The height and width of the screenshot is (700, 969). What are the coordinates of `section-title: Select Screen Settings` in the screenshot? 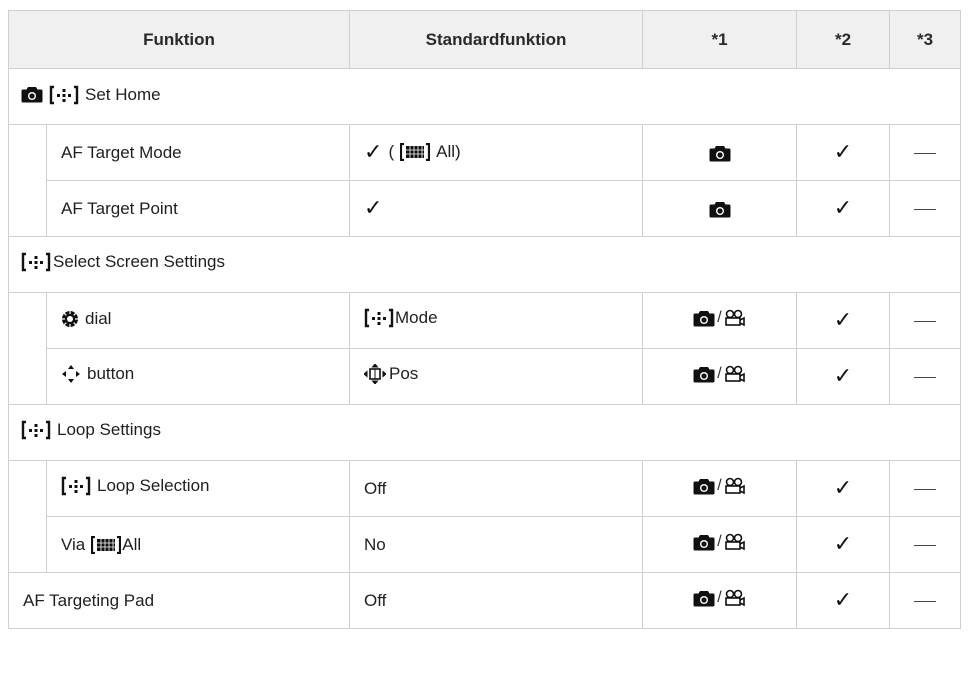 It's located at (484, 264).